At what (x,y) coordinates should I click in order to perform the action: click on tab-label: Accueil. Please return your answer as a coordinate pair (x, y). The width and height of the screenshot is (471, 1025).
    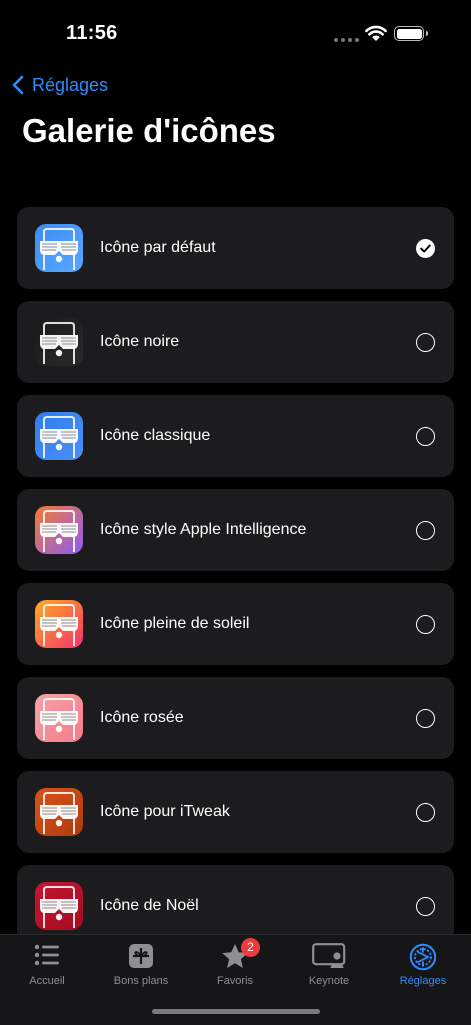
    Looking at the image, I should click on (47, 981).